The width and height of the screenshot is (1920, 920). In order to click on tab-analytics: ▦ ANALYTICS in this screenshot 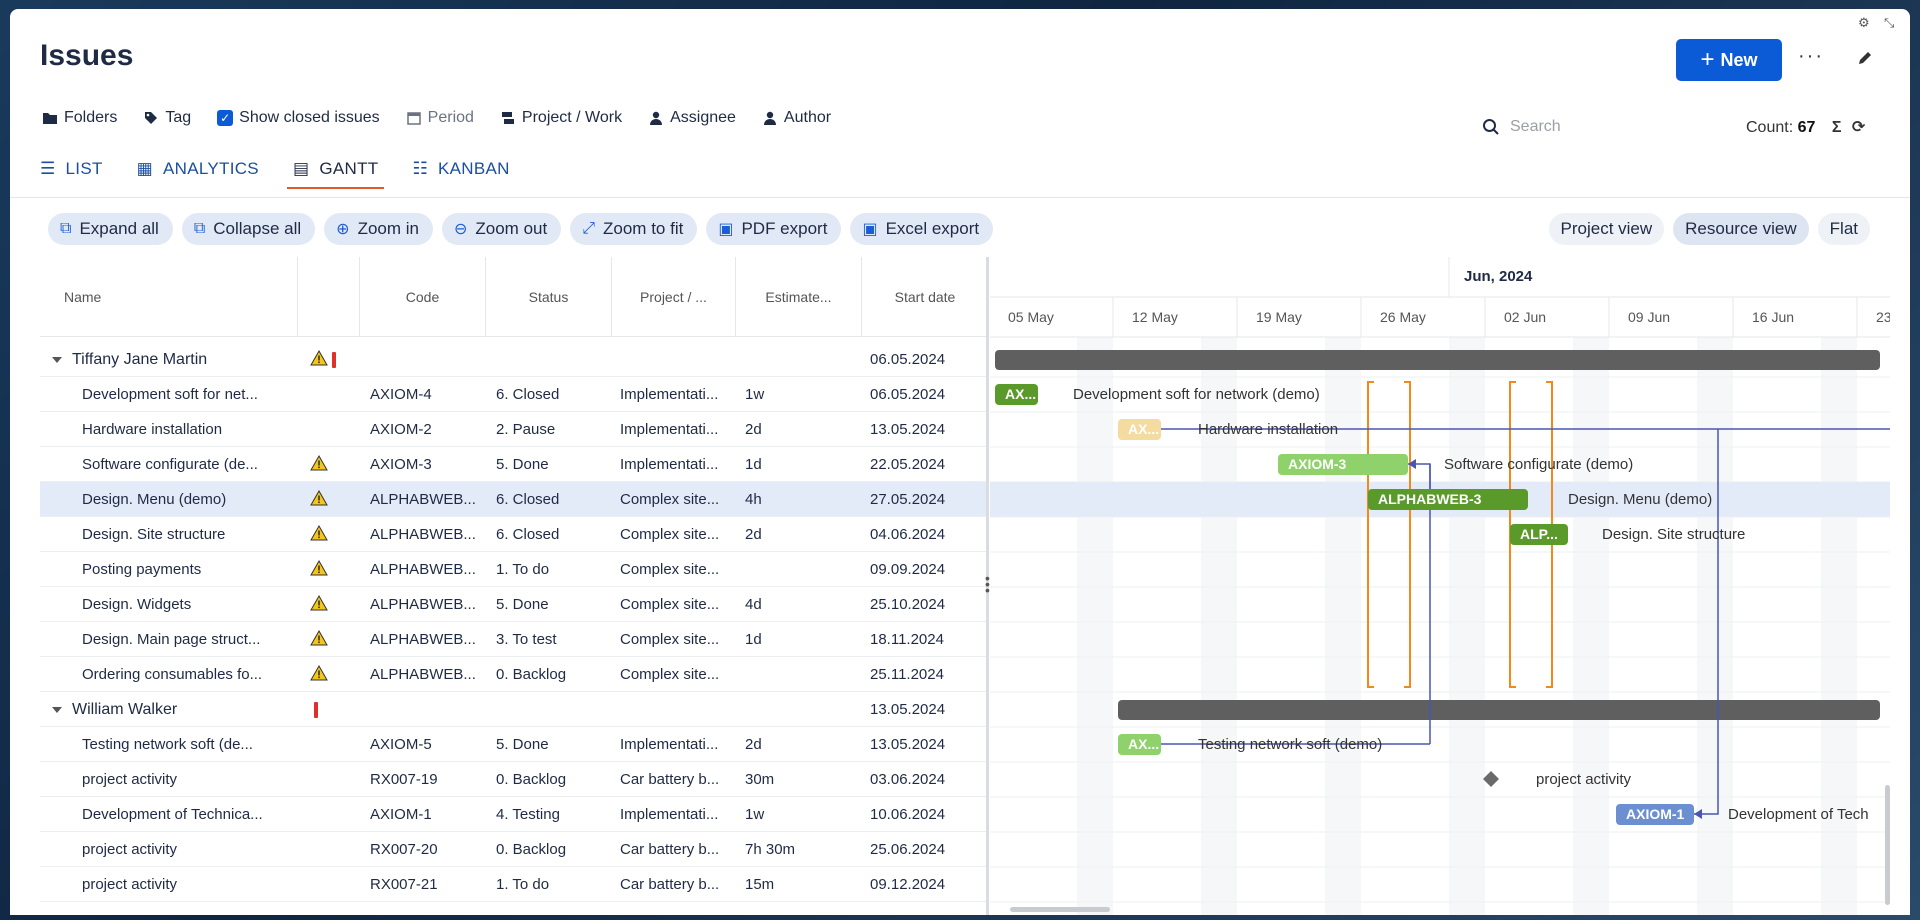, I will do `click(198, 174)`.